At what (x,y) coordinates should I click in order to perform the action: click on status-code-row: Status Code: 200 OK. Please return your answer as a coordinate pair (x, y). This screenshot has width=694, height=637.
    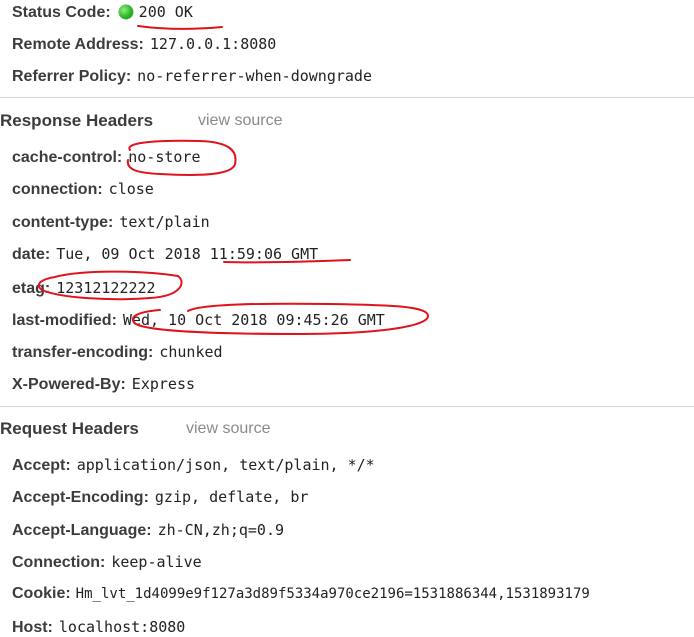
    Looking at the image, I should click on (102, 12).